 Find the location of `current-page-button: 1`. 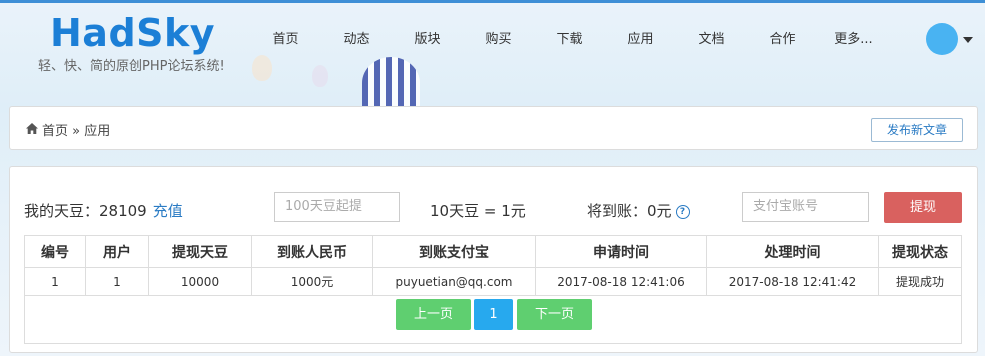

current-page-button: 1 is located at coordinates (493, 314).